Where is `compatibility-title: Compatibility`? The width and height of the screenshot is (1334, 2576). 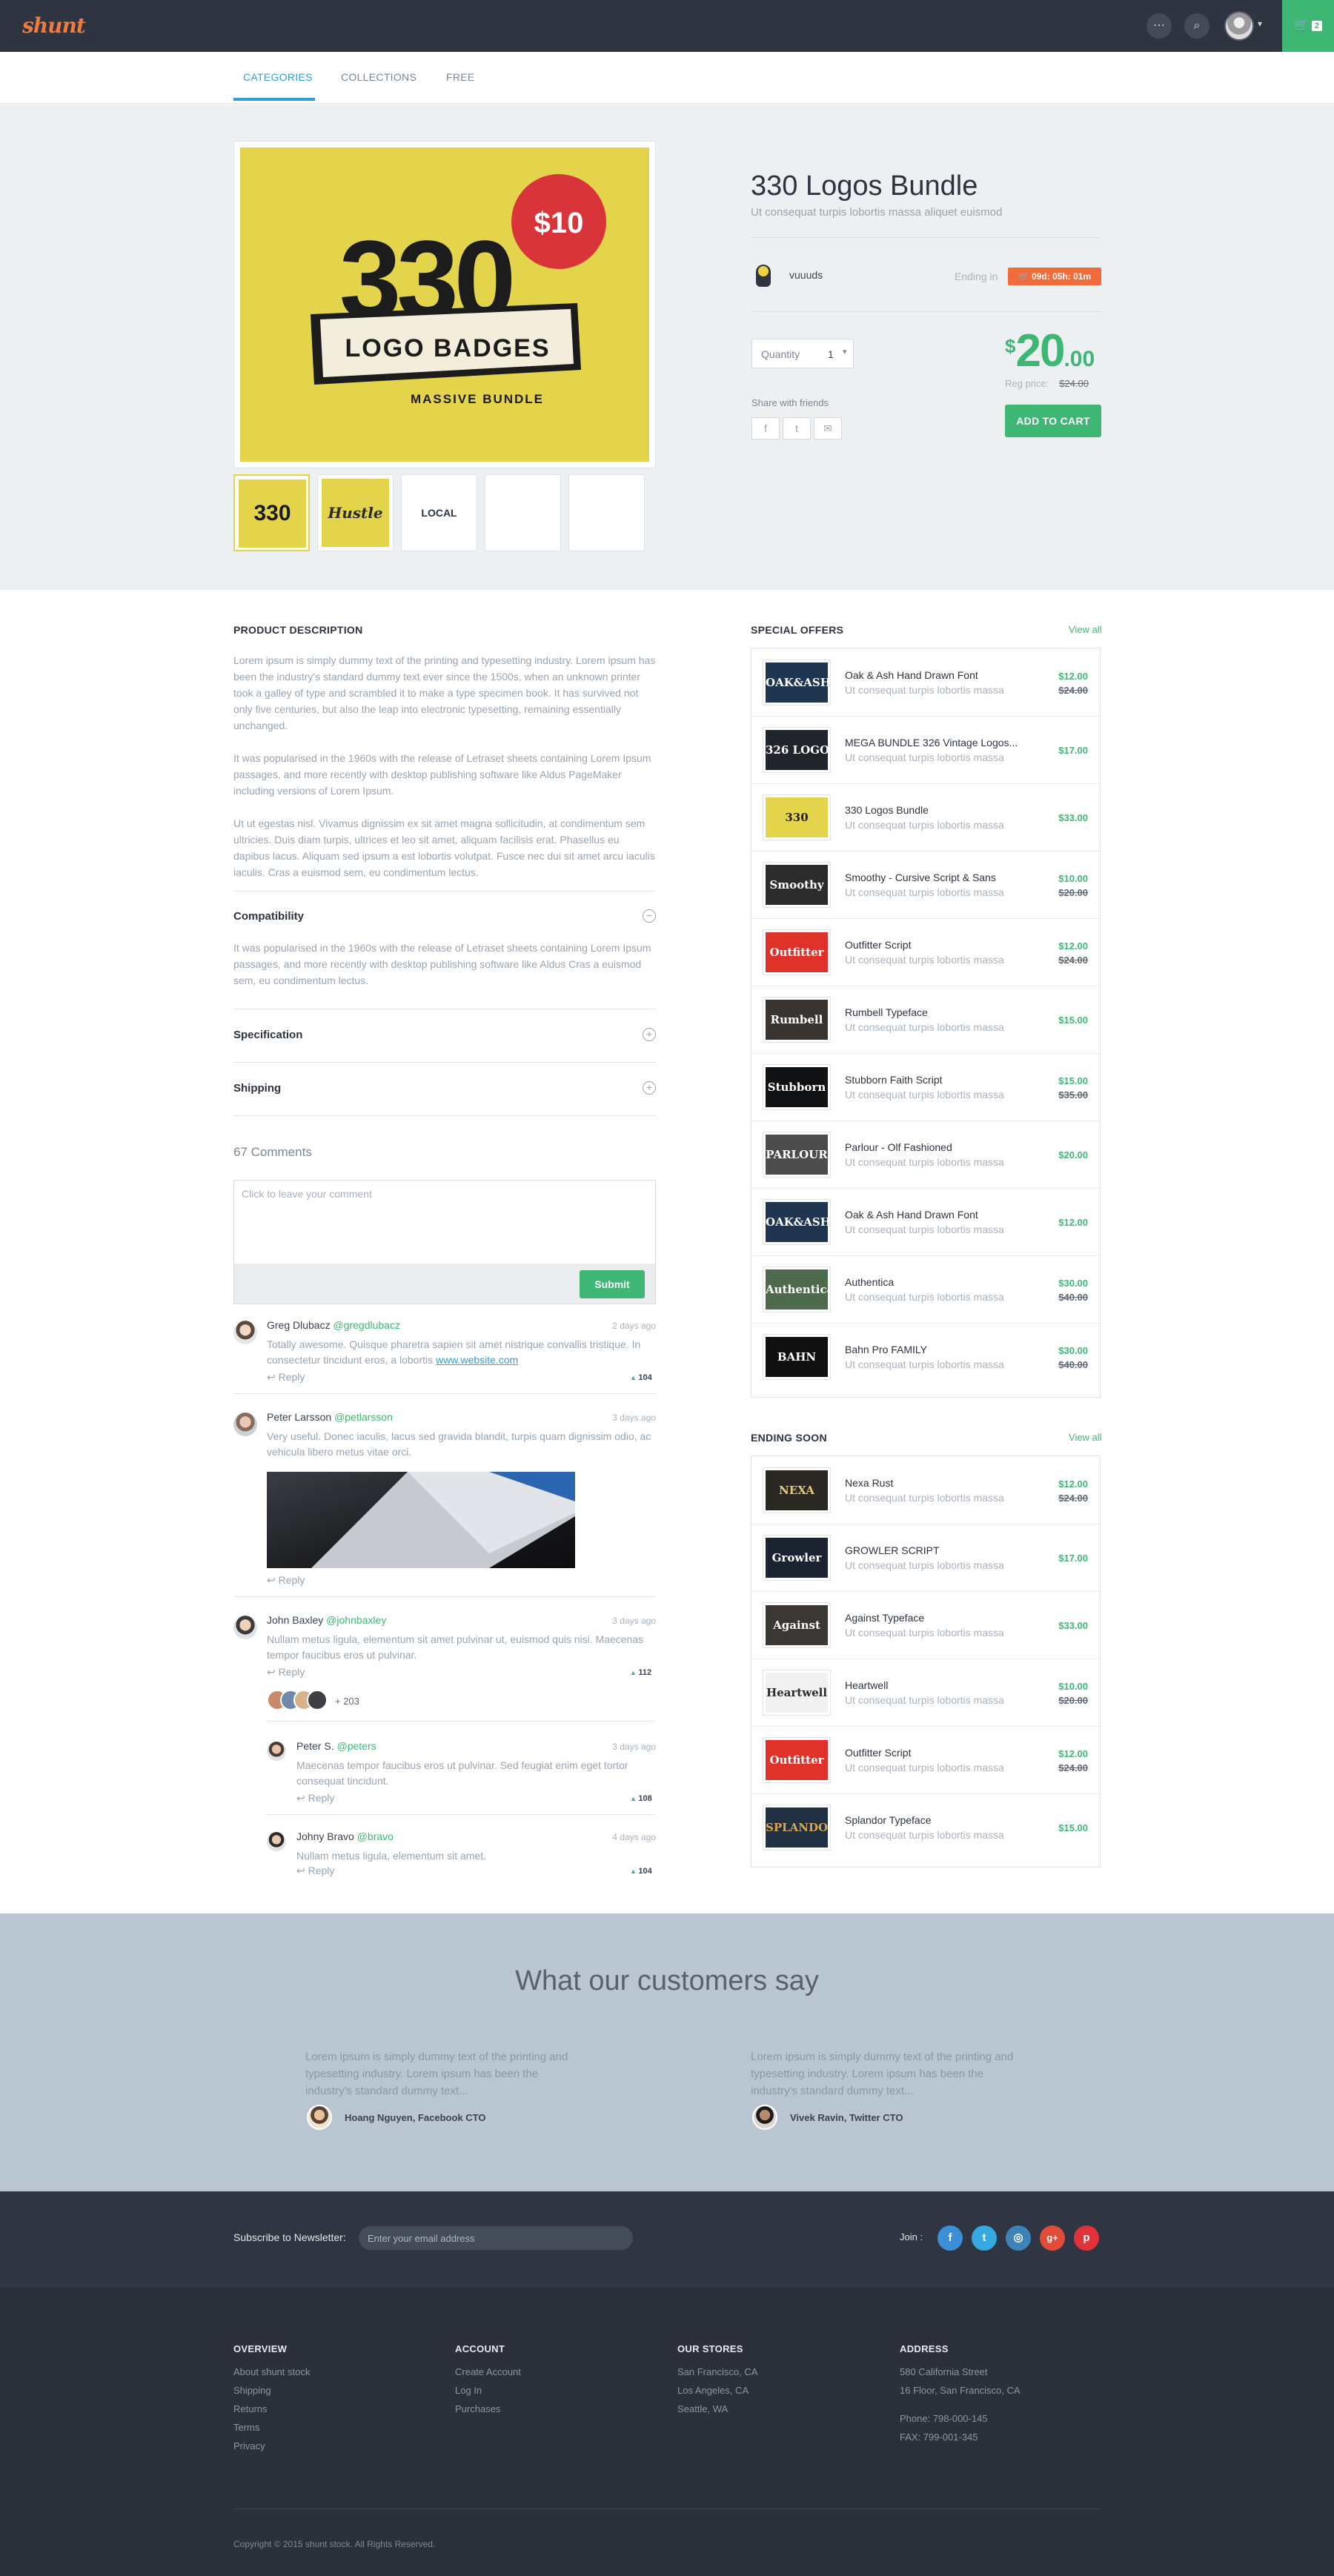
compatibility-title: Compatibility is located at coordinates (268, 916).